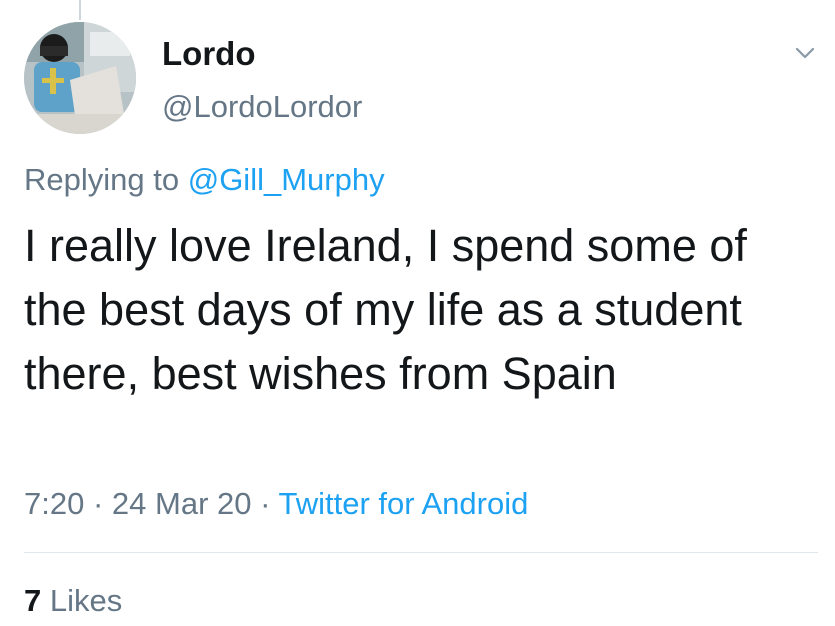  I want to click on tweet-meta: 7:20 · 24 Mar 20 · Twitter for Android, so click(276, 504).